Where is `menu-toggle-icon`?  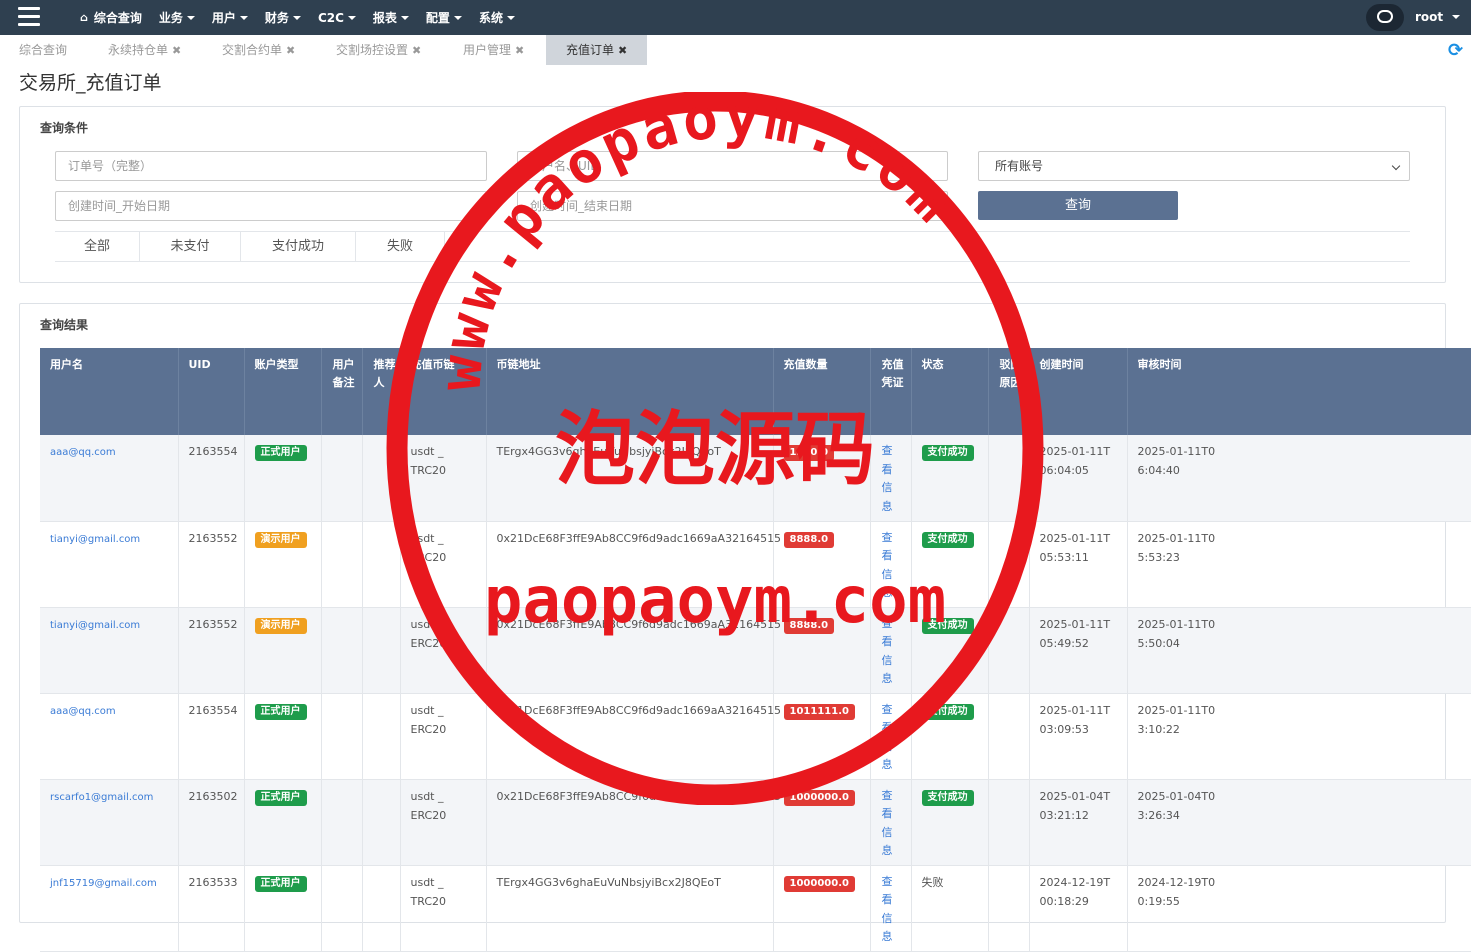 menu-toggle-icon is located at coordinates (29, 17).